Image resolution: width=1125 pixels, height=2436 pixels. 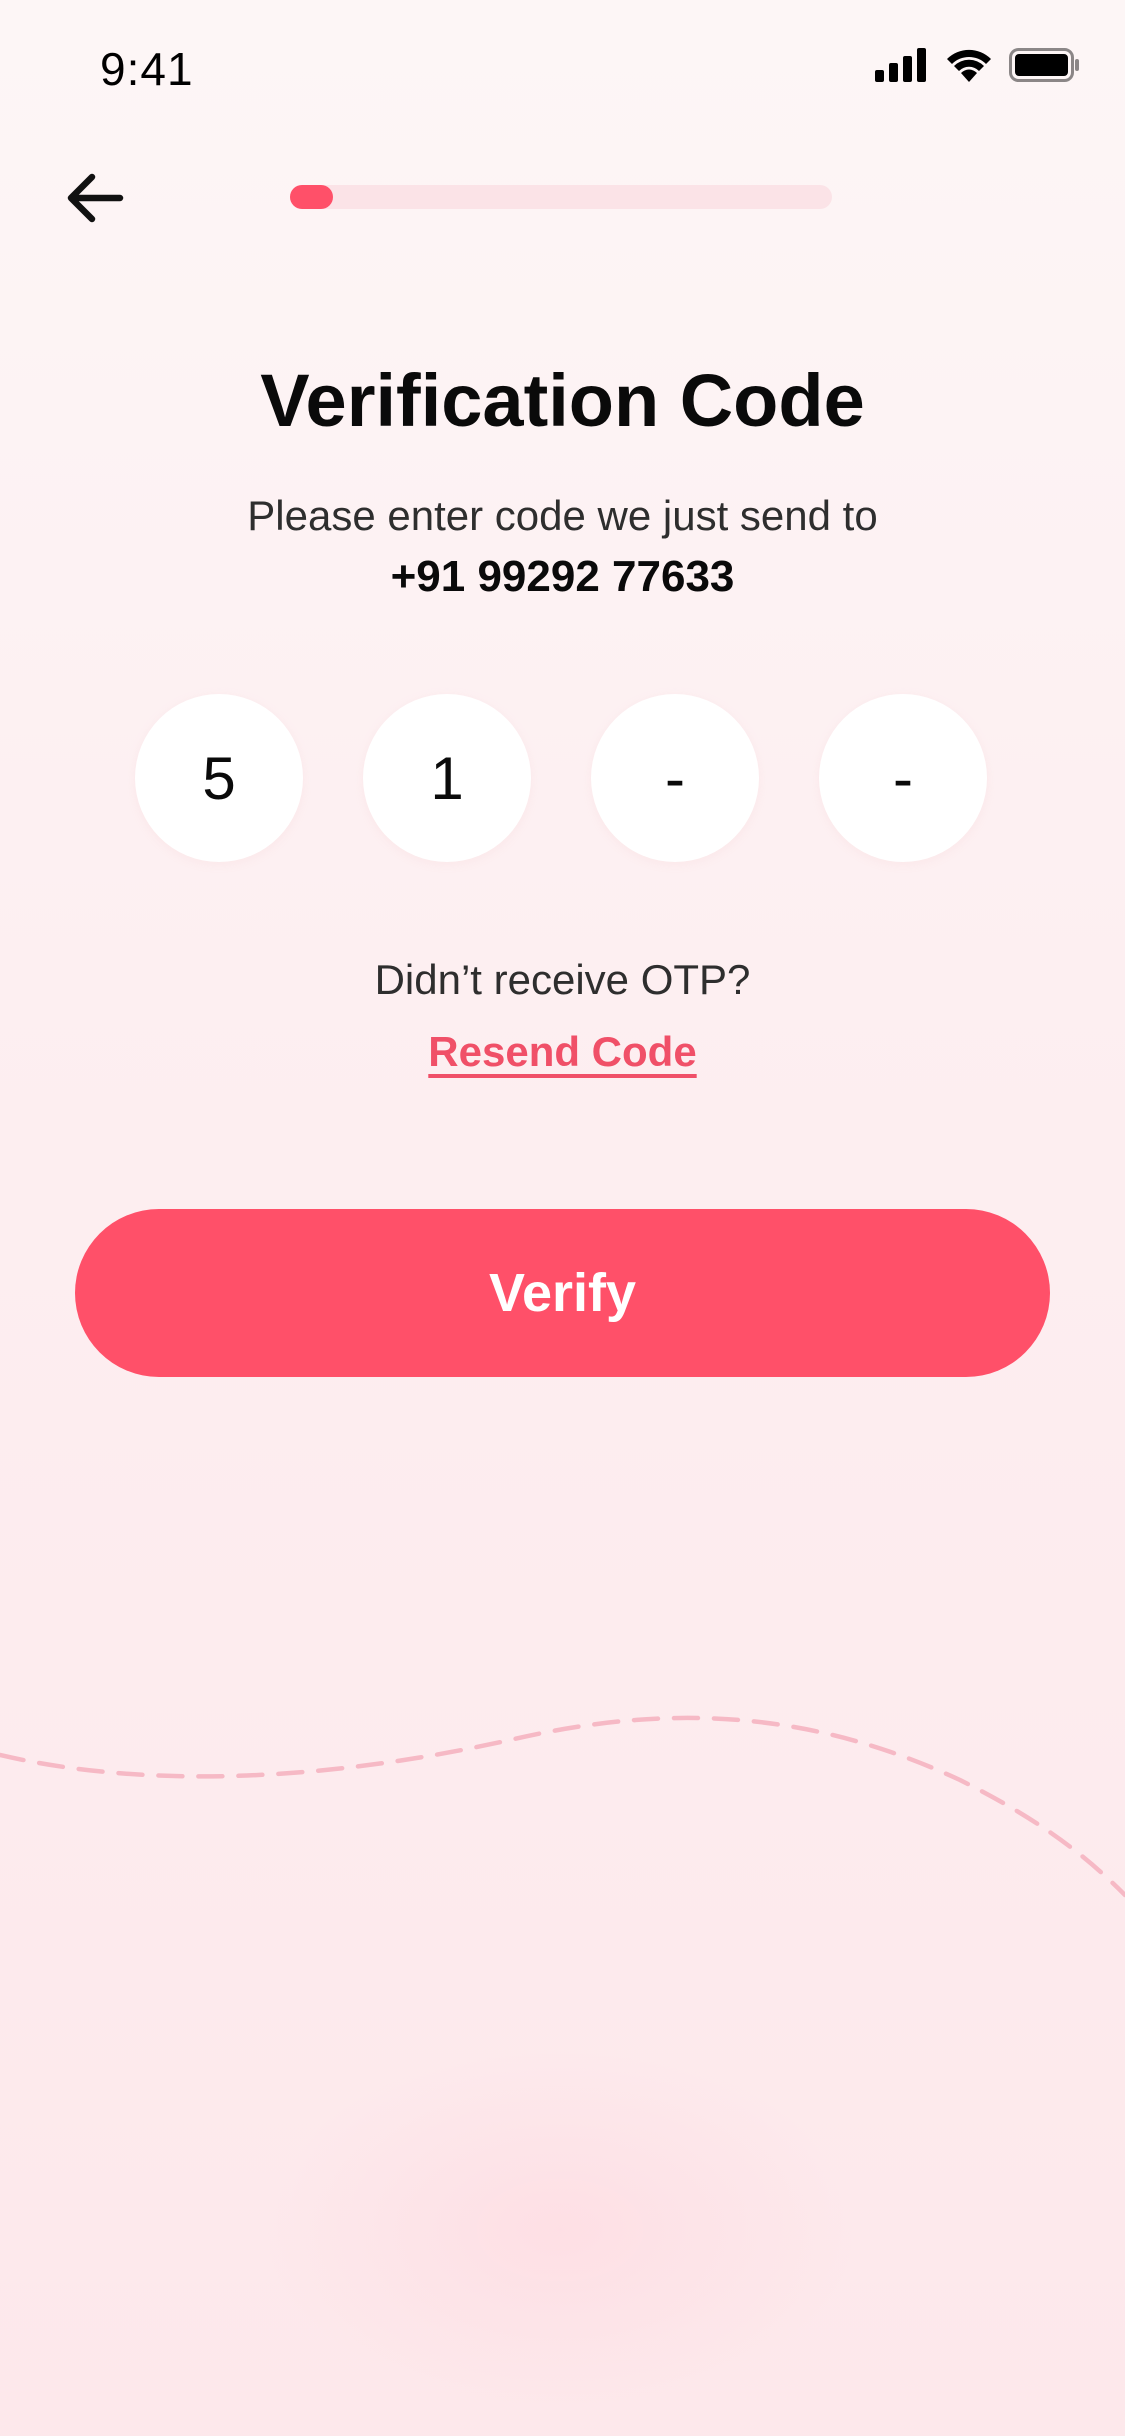 I want to click on wifi-icon, so click(x=969, y=65).